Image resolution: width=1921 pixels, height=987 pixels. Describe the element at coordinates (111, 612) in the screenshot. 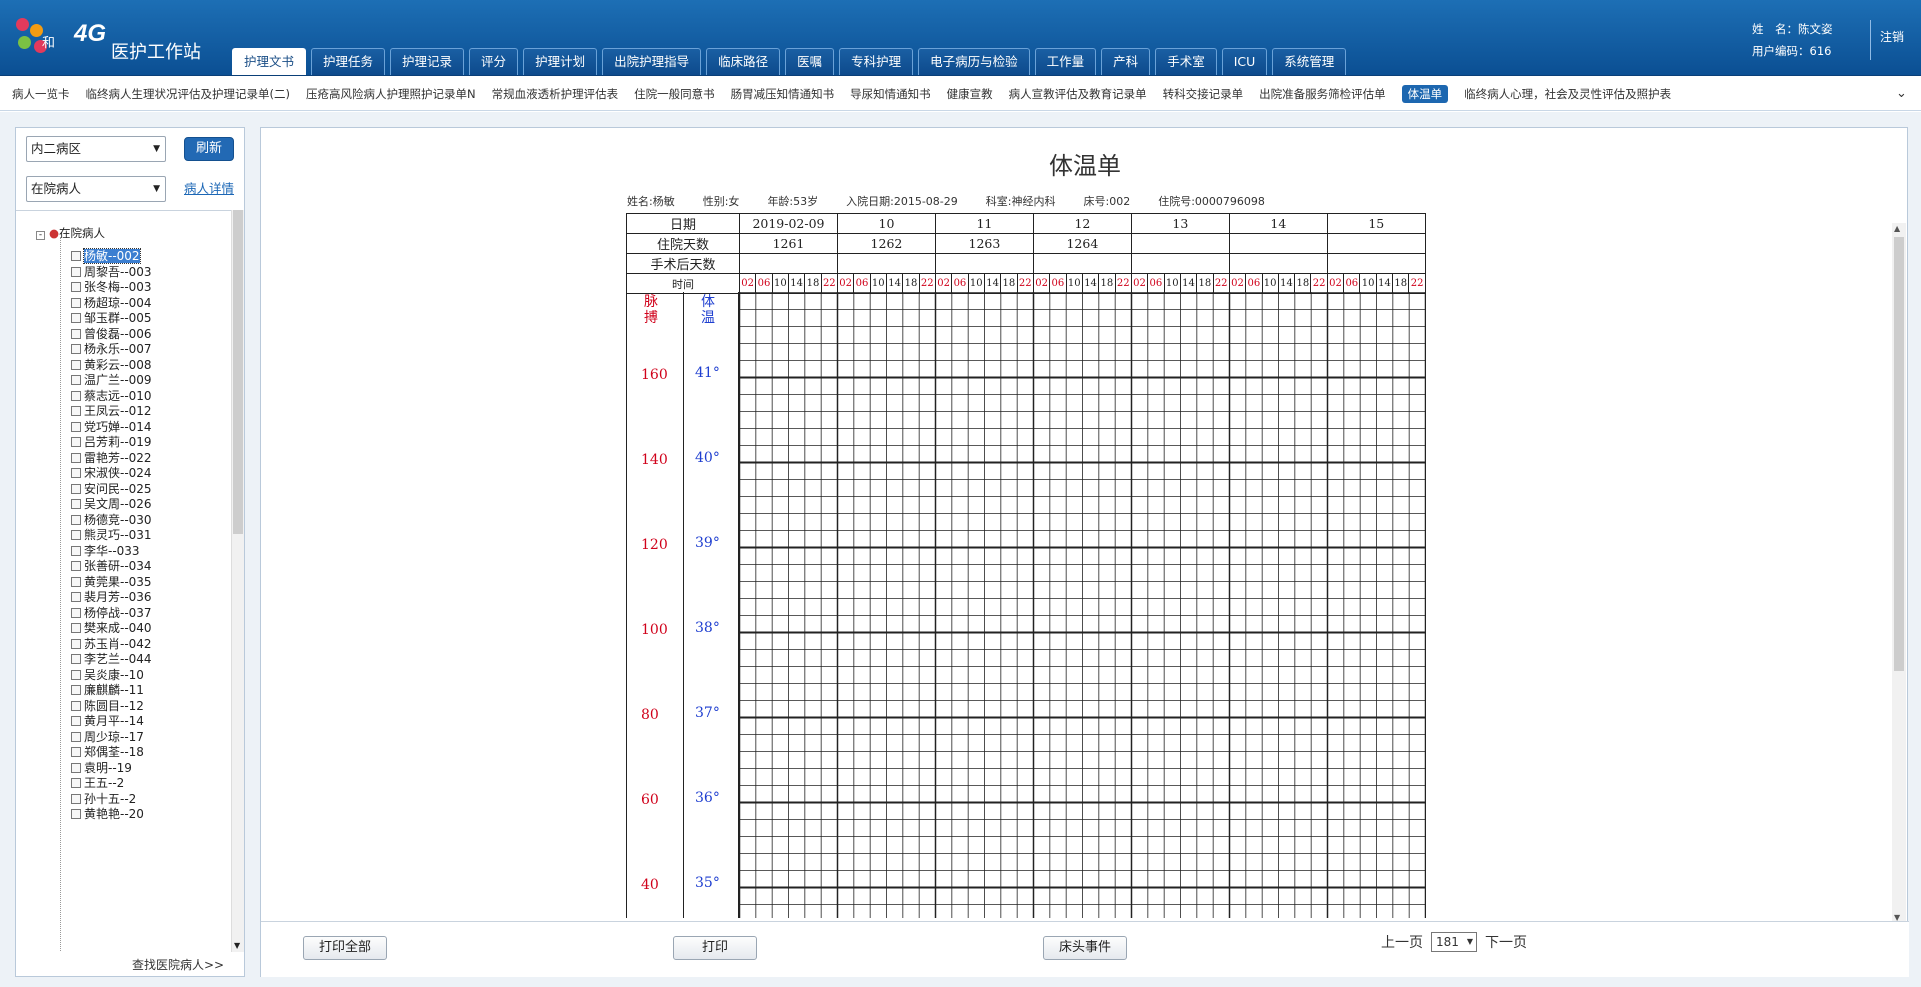

I see `patient-item: 杨停战--037` at that location.